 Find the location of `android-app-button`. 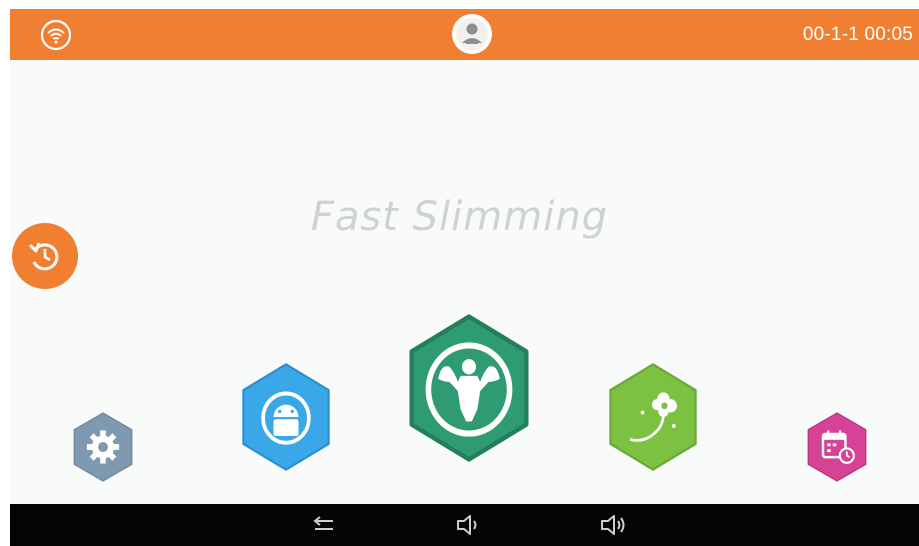

android-app-button is located at coordinates (286, 417).